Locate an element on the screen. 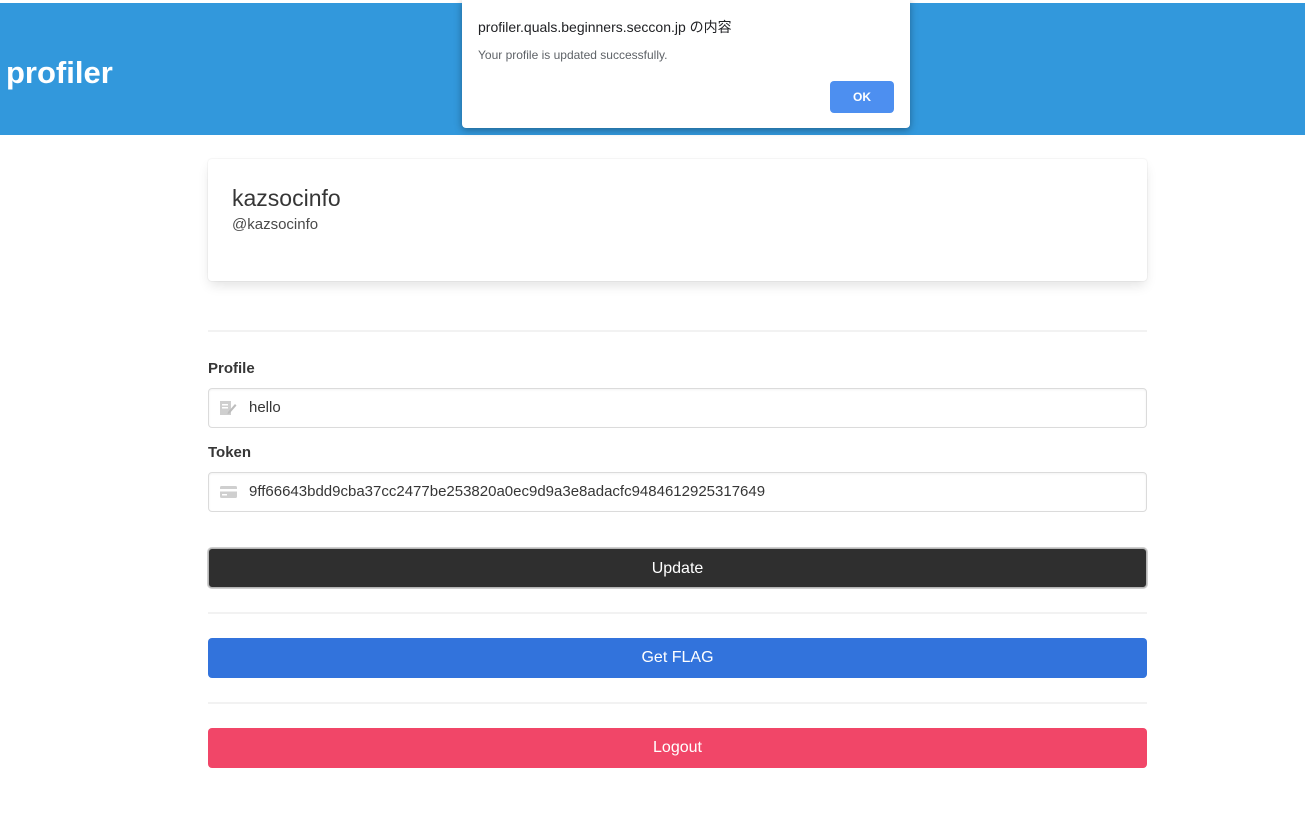 The height and width of the screenshot is (833, 1305). card-icon is located at coordinates (228, 492).